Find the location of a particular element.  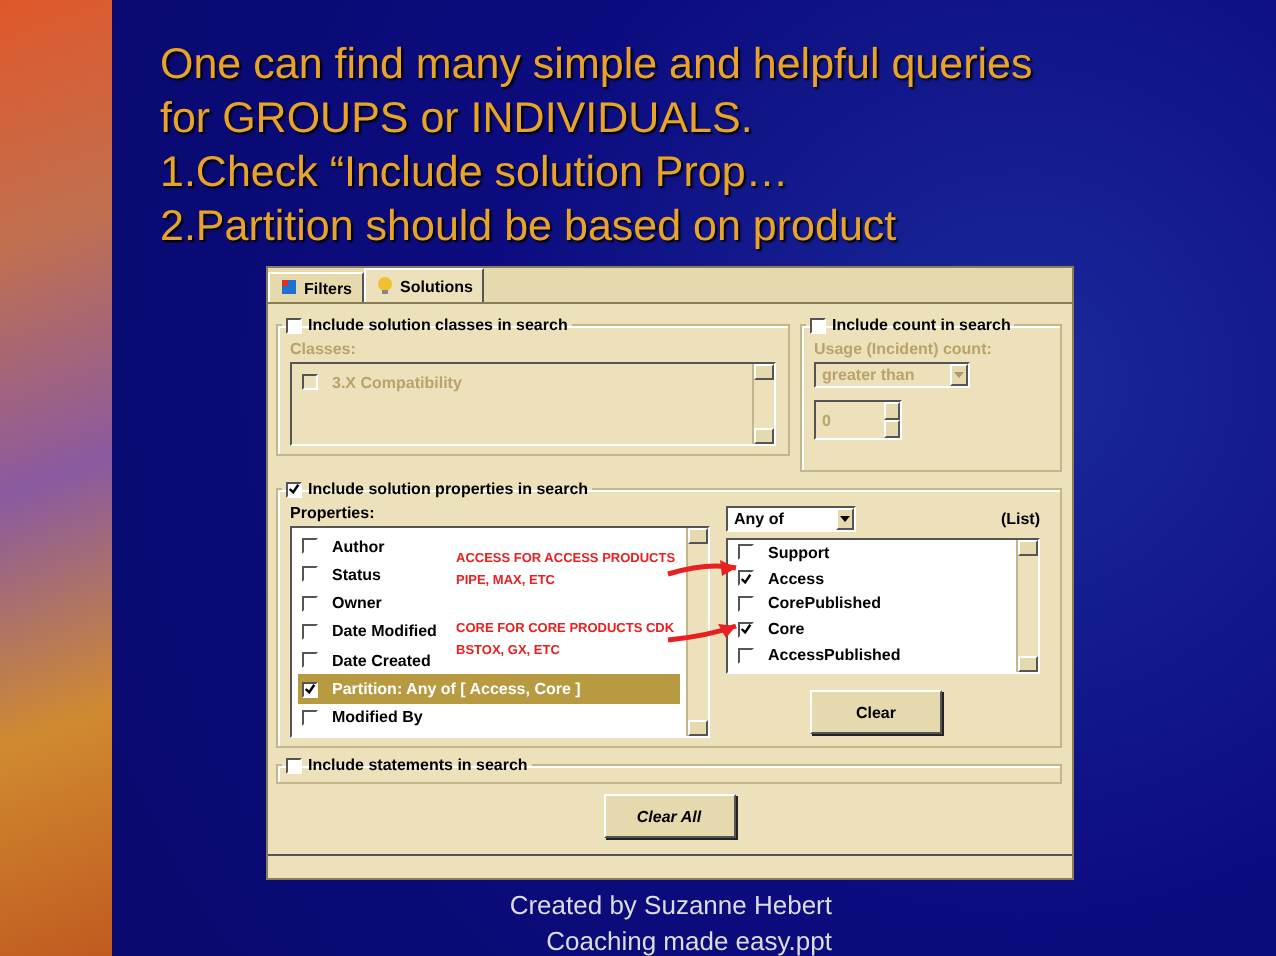

footer-text: Created by Suzanne Hebert is located at coordinates (670, 906).